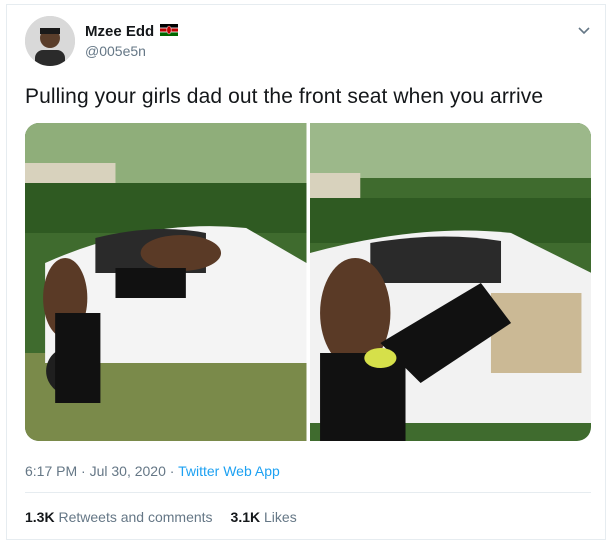 The width and height of the screenshot is (612, 544). What do you see at coordinates (135, 517) in the screenshot?
I see `retweets-label: Retweets and comments` at bounding box center [135, 517].